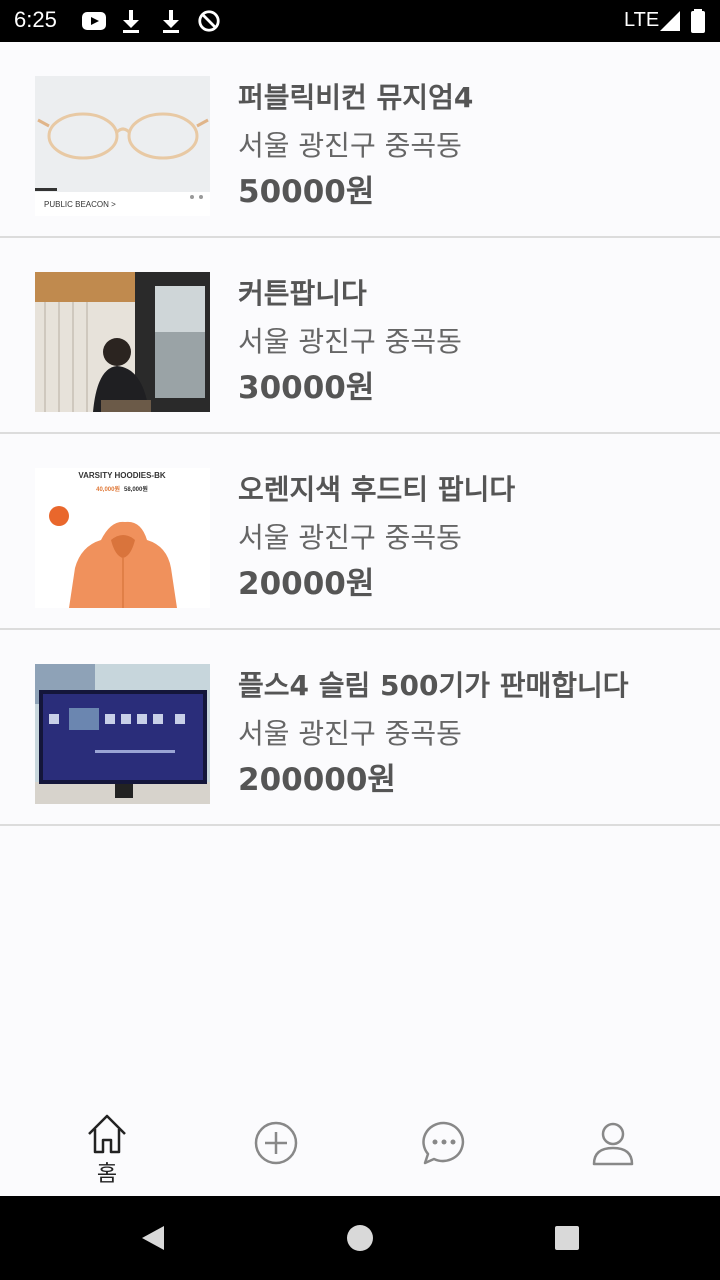  I want to click on listing-title: 퍼블릭비컨 뮤지엄4, so click(356, 97).